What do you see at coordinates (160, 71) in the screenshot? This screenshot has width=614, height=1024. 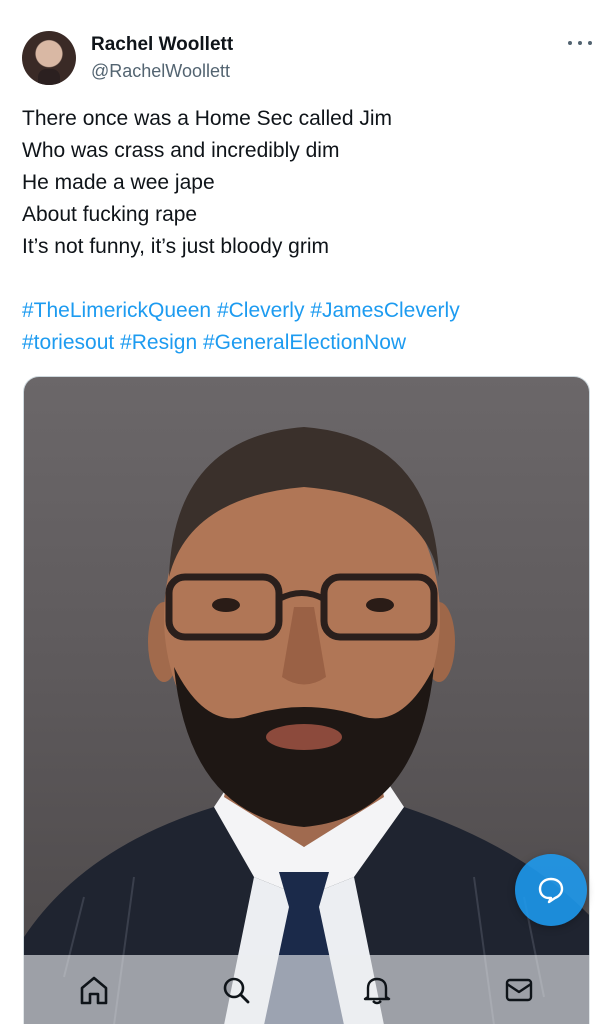 I see `author-handle: @RachelWoollett` at bounding box center [160, 71].